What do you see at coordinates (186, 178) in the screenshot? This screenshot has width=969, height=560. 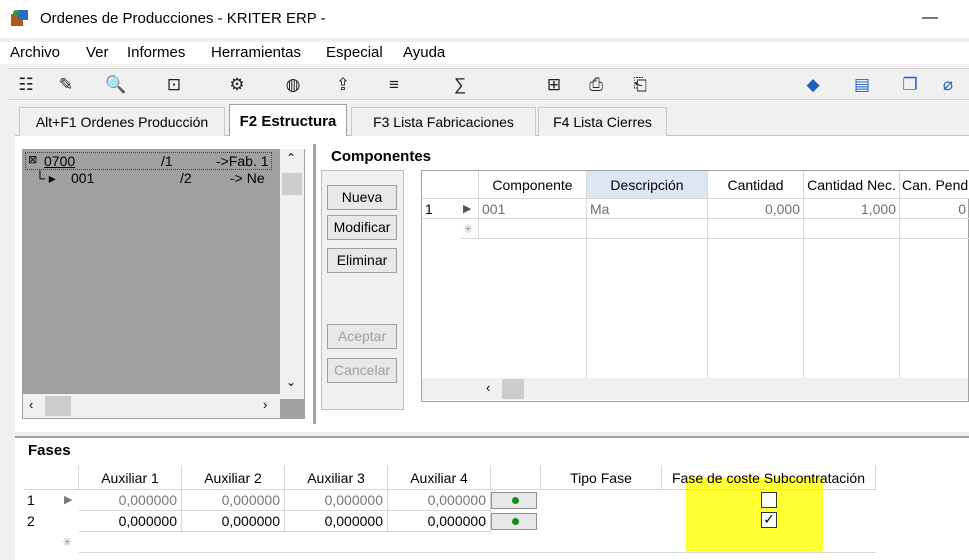 I see `tree-num: /2` at bounding box center [186, 178].